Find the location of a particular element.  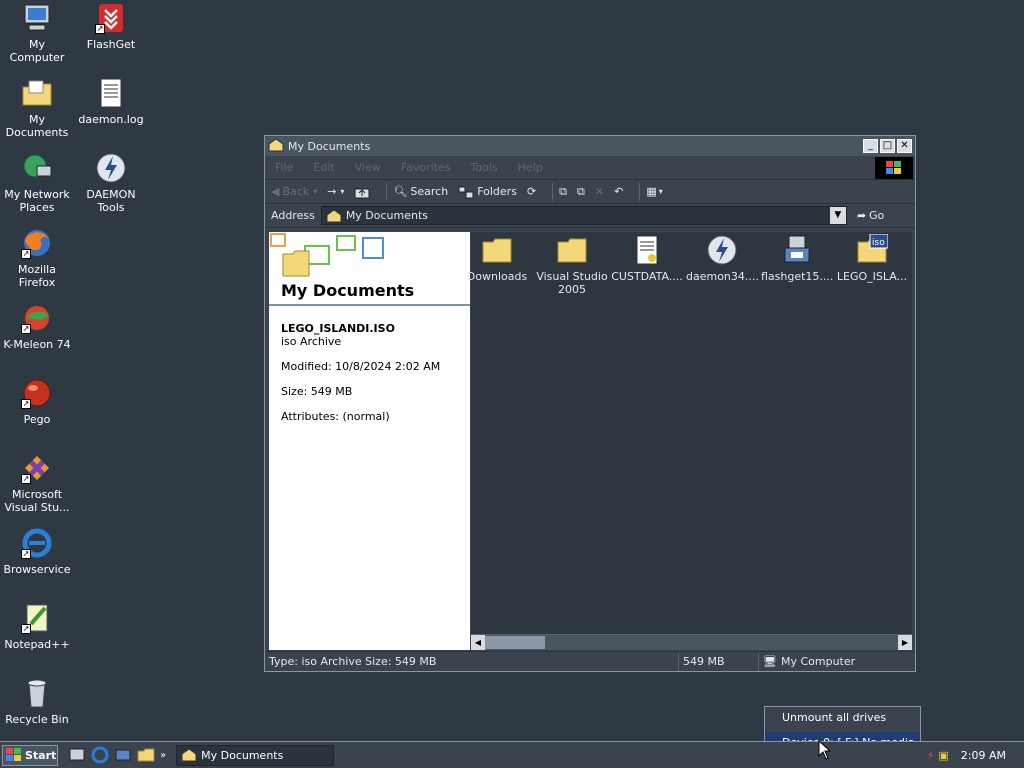

start-label: Start is located at coordinates (41, 755).